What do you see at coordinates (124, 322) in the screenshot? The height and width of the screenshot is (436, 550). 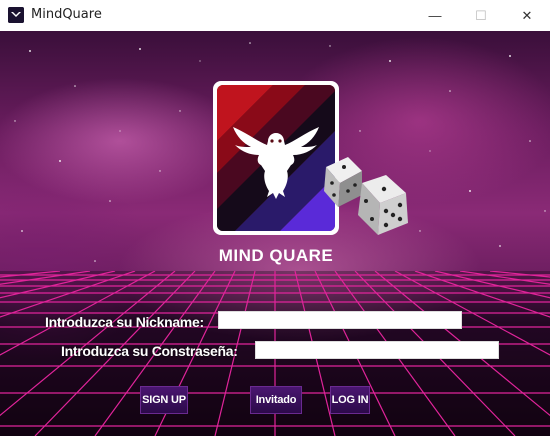 I see `nickname-label: Introduzca su Nickname:` at bounding box center [124, 322].